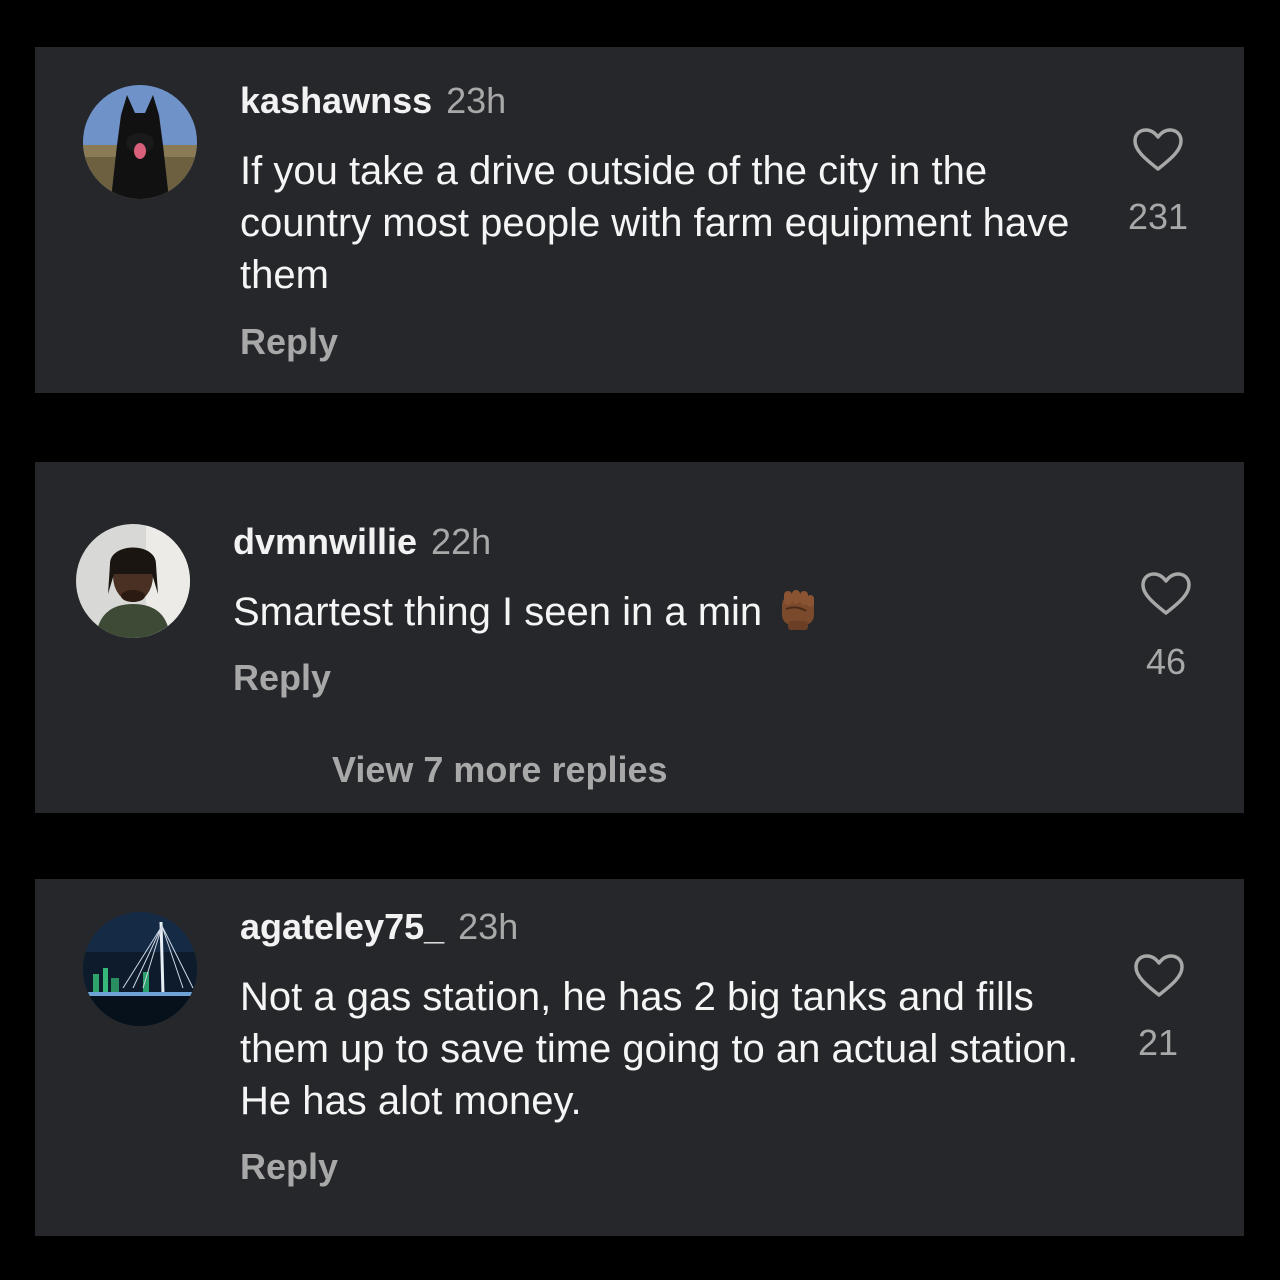 This screenshot has width=1280, height=1280. I want to click on comment-header: dvmnwillie 22h, so click(362, 542).